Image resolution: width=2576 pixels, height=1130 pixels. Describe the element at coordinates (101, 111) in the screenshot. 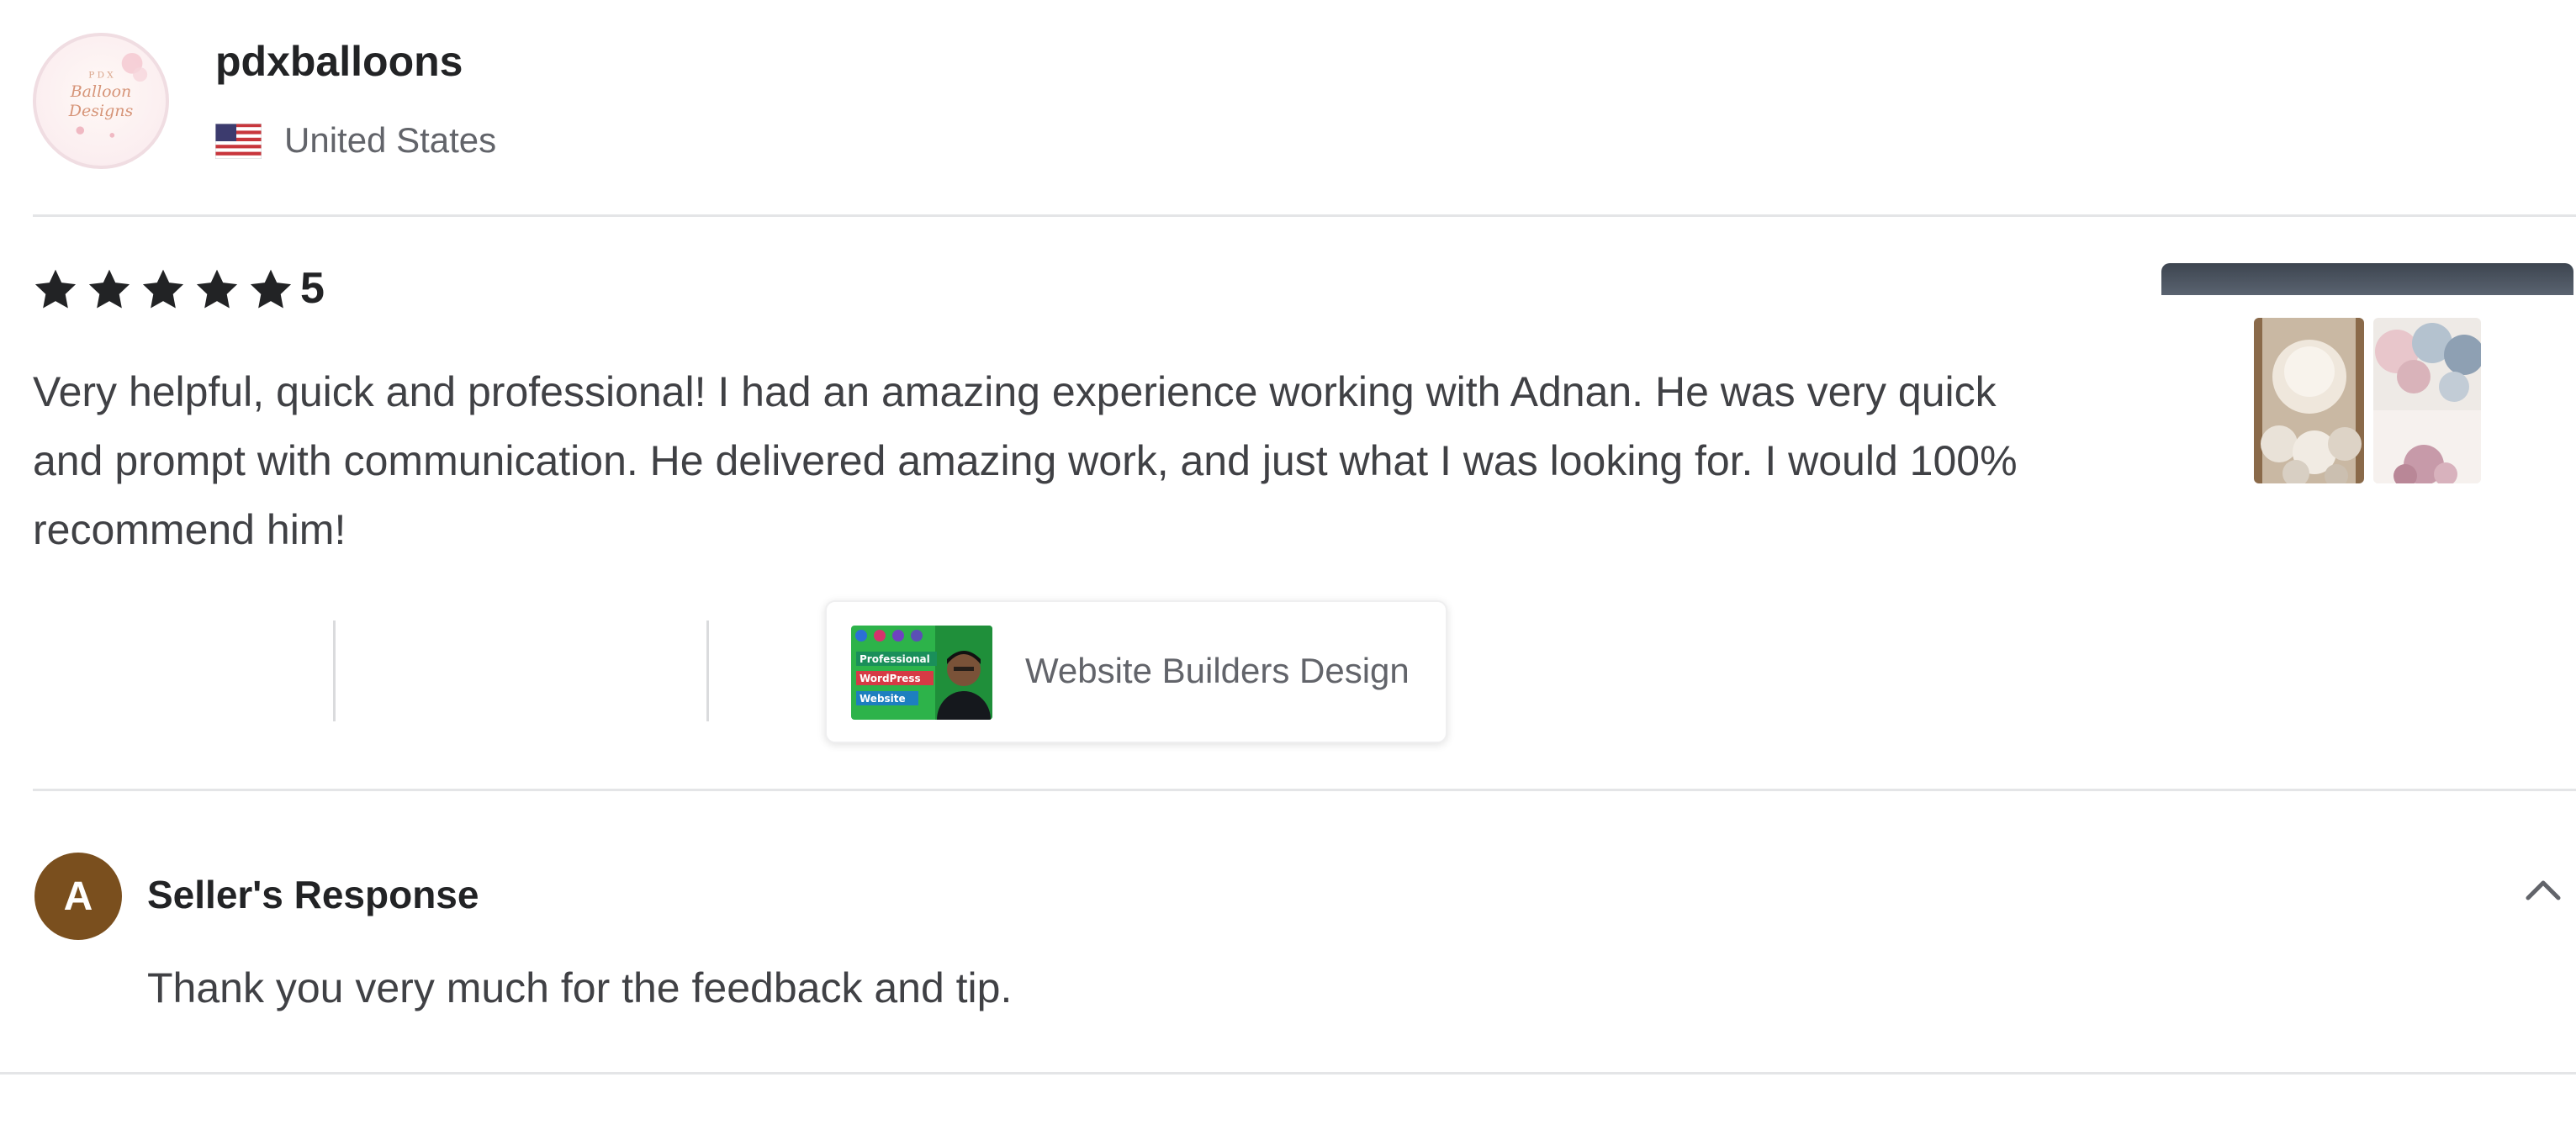

I see `svg-text: Designs` at that location.